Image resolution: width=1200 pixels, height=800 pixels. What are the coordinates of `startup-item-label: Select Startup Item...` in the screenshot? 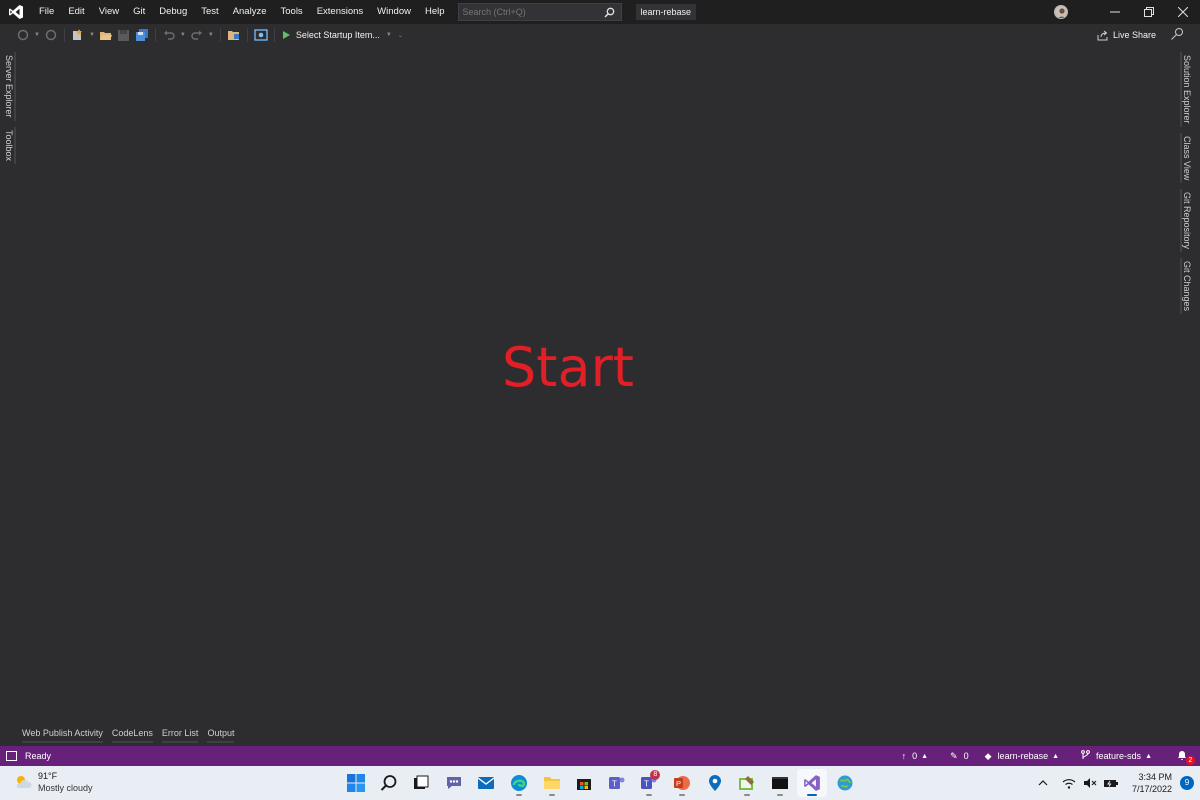 It's located at (337, 35).